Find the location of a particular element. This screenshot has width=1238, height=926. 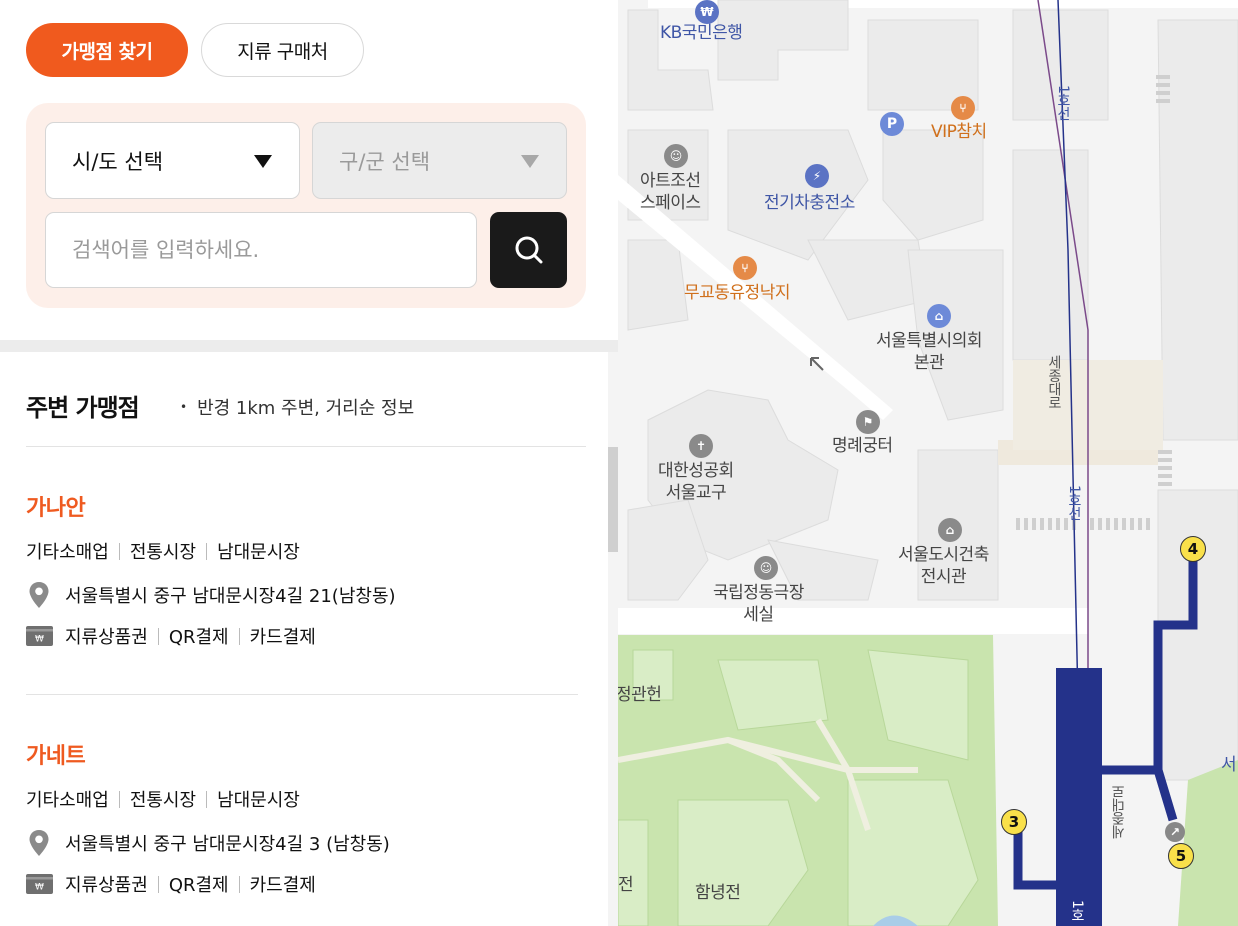

map-label: 서 is located at coordinates (1229, 765).